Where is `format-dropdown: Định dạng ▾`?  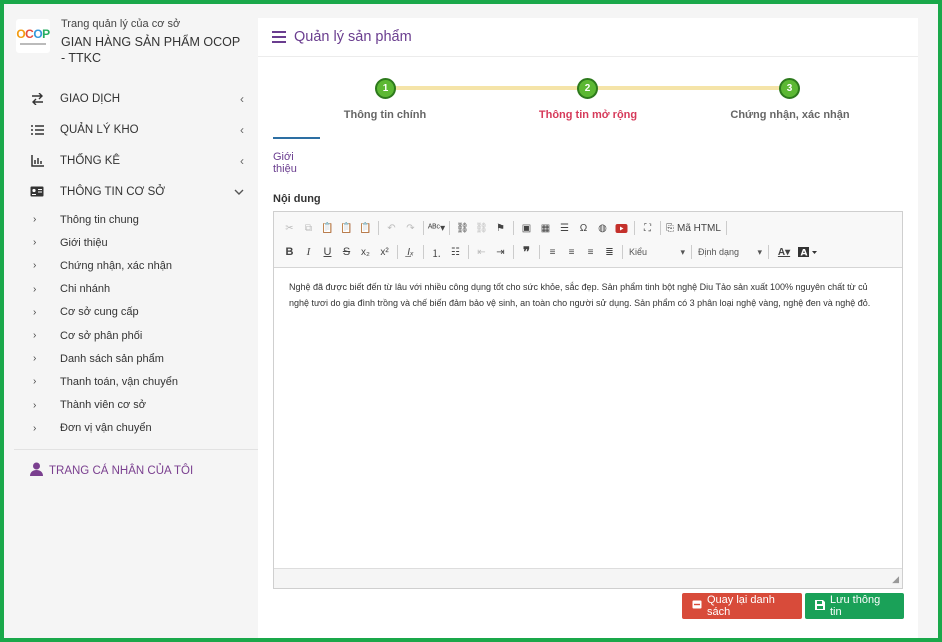 format-dropdown: Định dạng ▾ is located at coordinates (730, 252).